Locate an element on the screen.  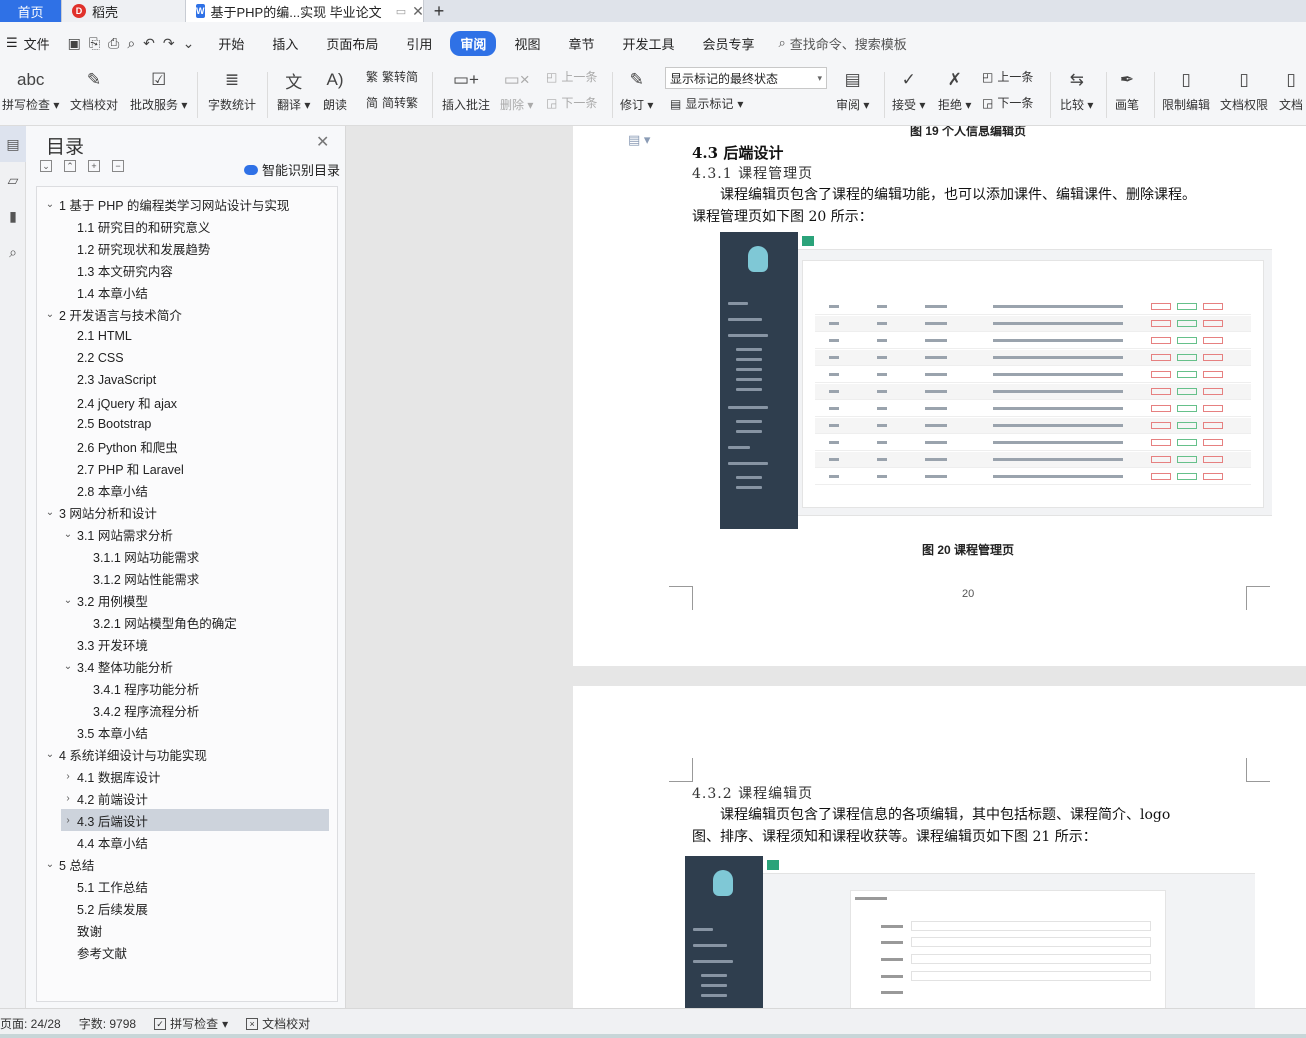
menu-item: 引用 is located at coordinates (419, 43).